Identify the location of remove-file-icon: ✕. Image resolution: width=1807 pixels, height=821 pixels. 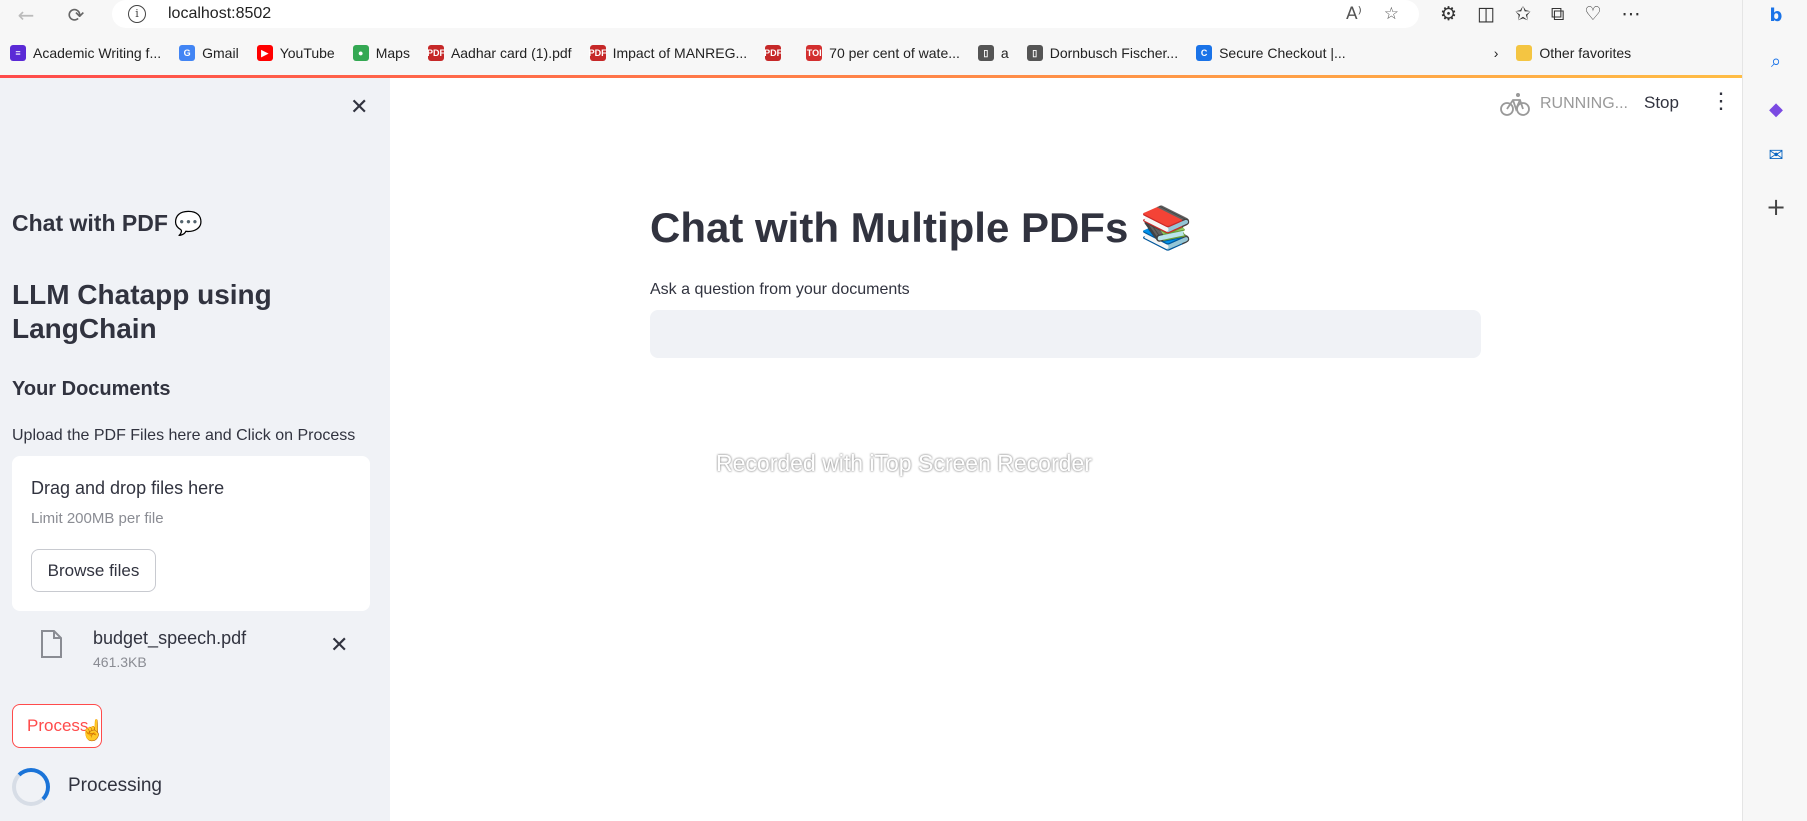
(339, 645).